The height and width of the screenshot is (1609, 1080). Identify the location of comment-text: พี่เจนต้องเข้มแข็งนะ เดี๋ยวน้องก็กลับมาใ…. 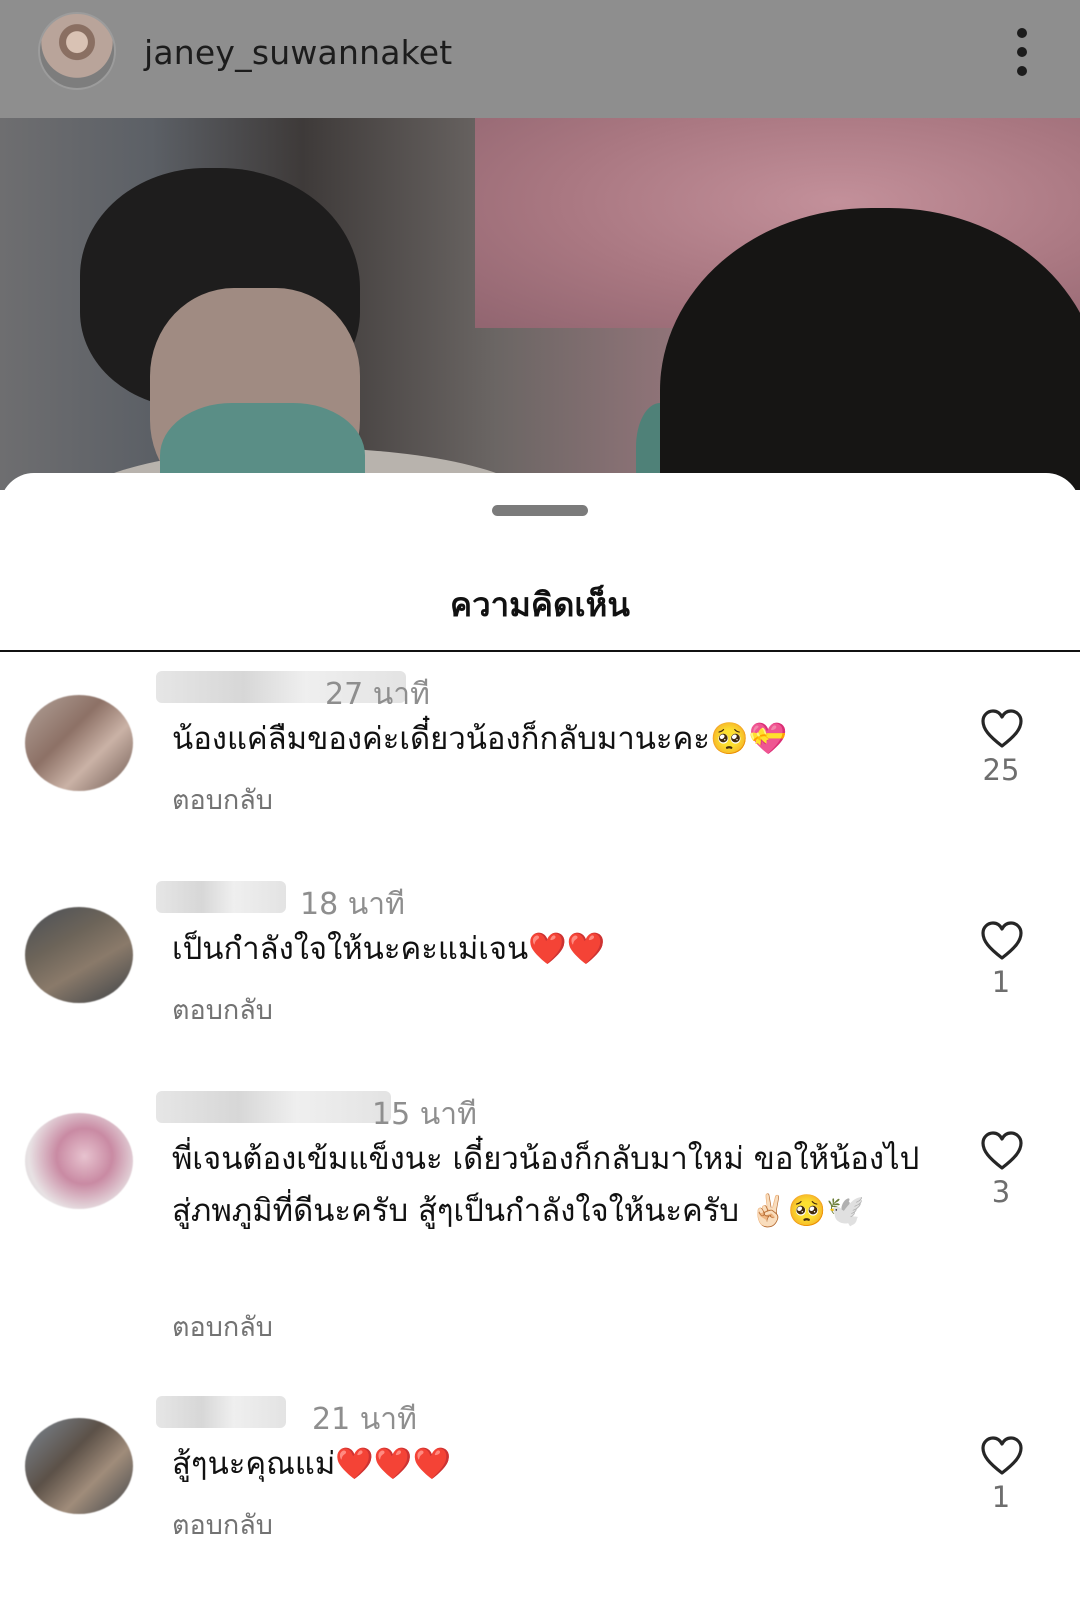
(546, 1185).